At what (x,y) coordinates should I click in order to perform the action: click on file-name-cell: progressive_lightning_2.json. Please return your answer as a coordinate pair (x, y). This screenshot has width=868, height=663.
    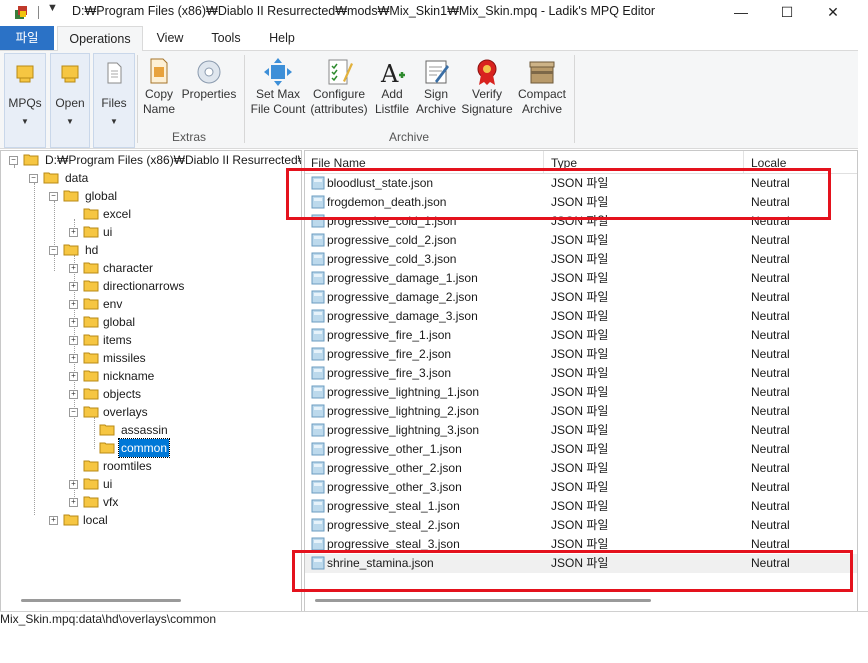
    Looking at the image, I should click on (403, 411).